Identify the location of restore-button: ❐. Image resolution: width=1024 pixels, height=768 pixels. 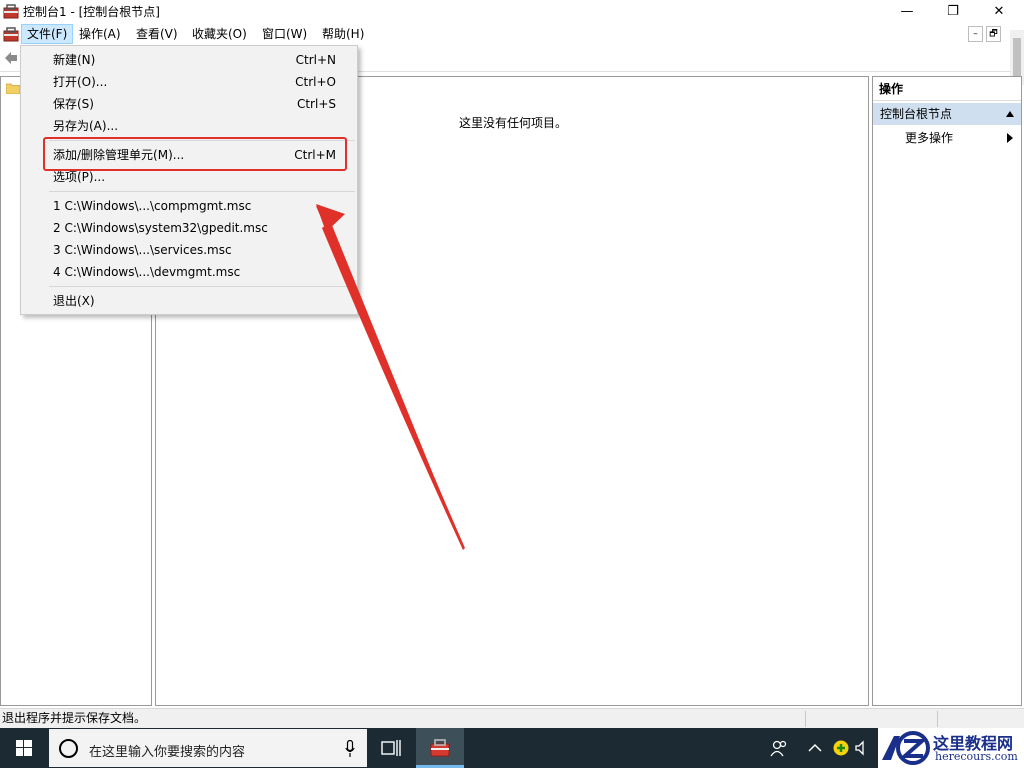
(953, 11).